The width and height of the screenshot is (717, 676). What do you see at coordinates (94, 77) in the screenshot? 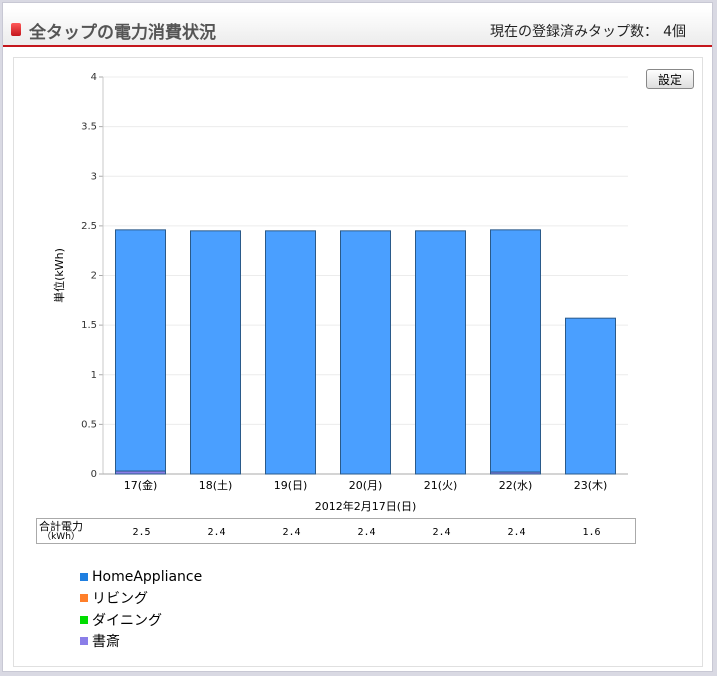
I see `y-tick-label: 4` at bounding box center [94, 77].